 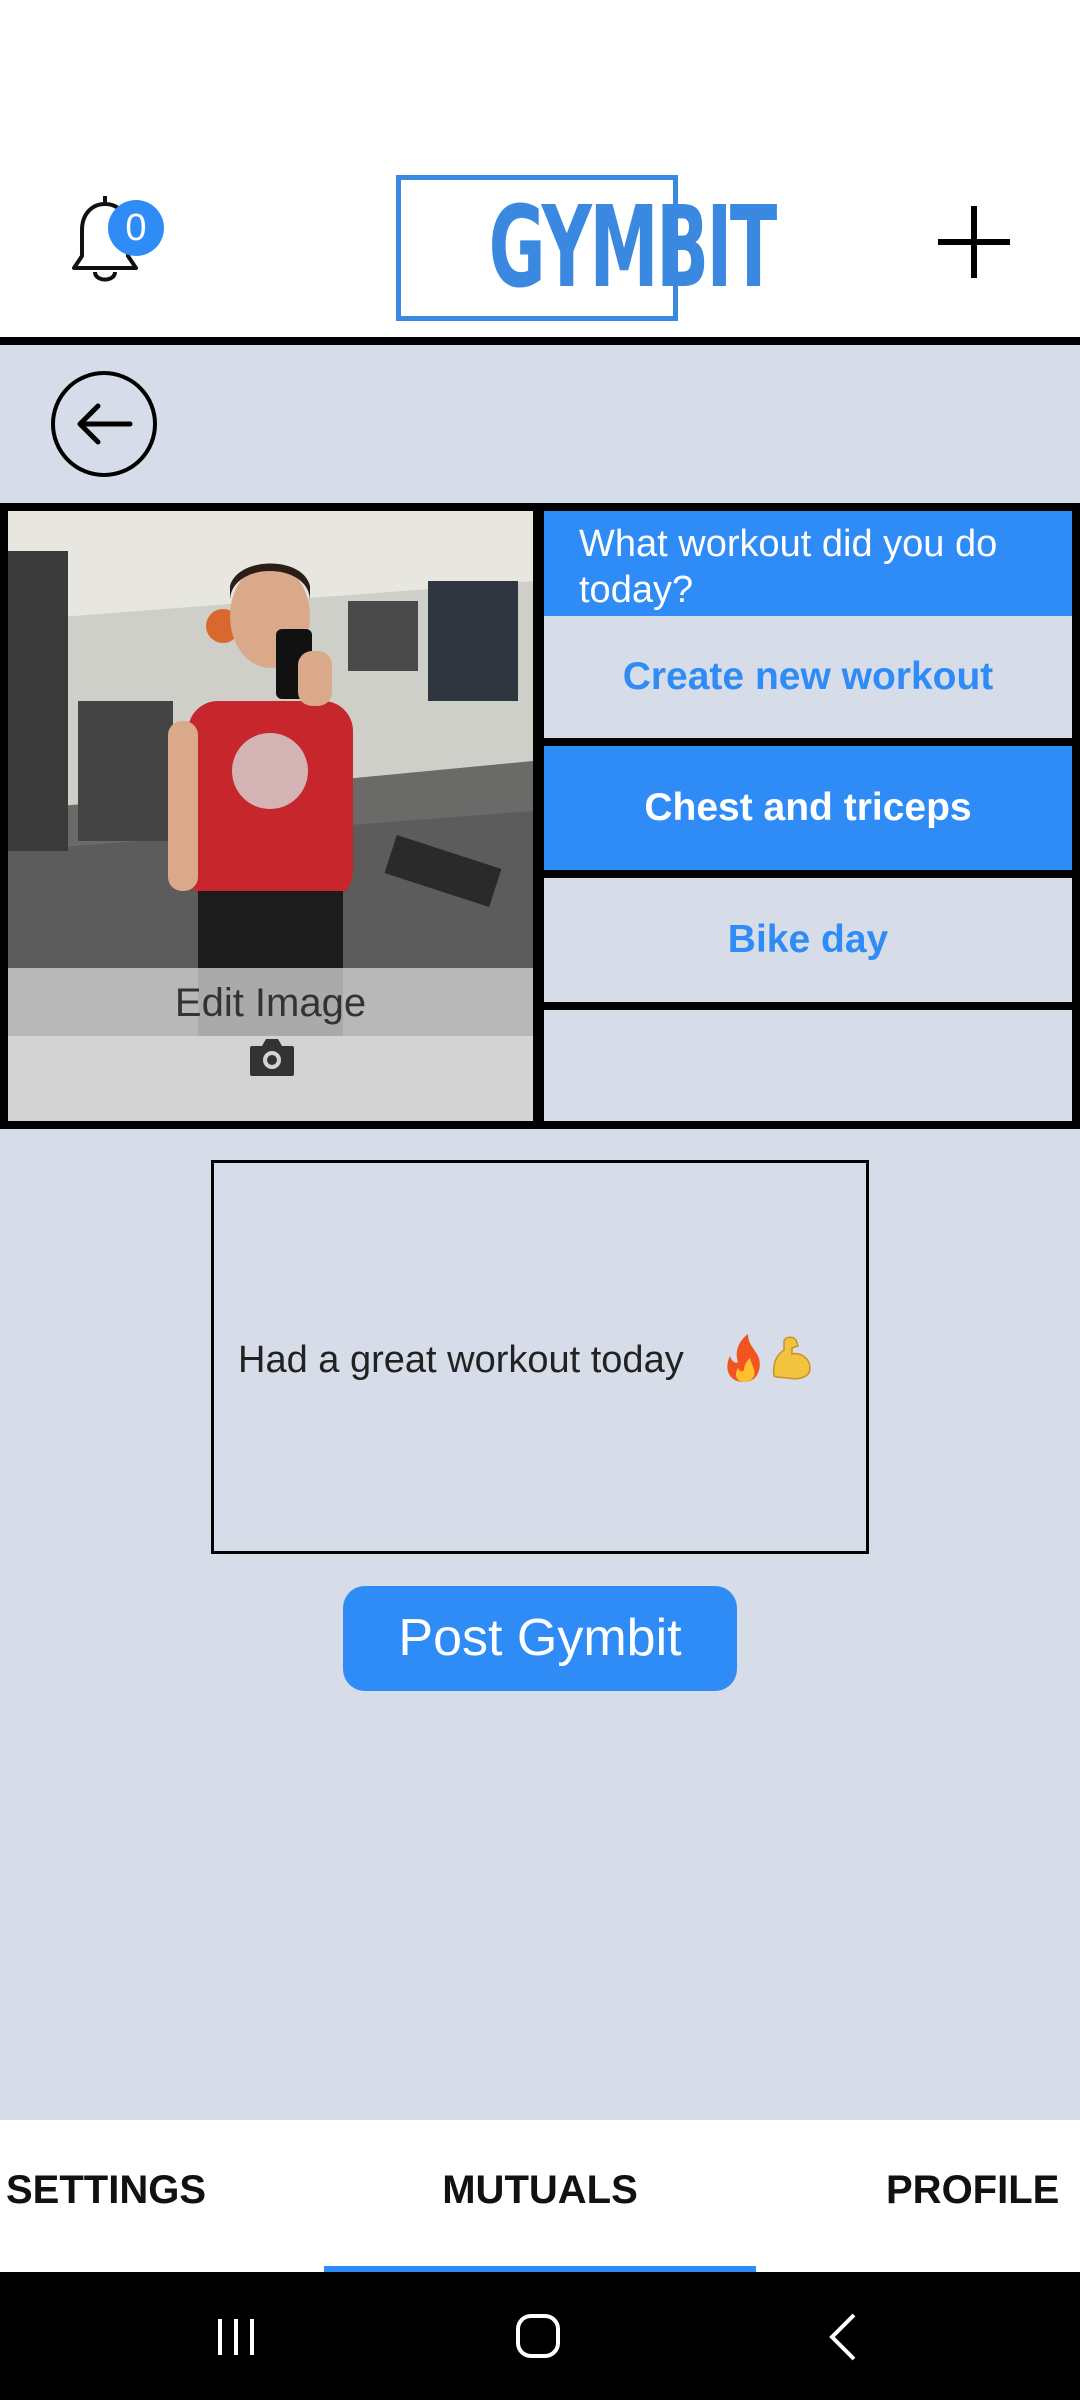 I want to click on recent-apps-icon, so click(x=236, y=2337).